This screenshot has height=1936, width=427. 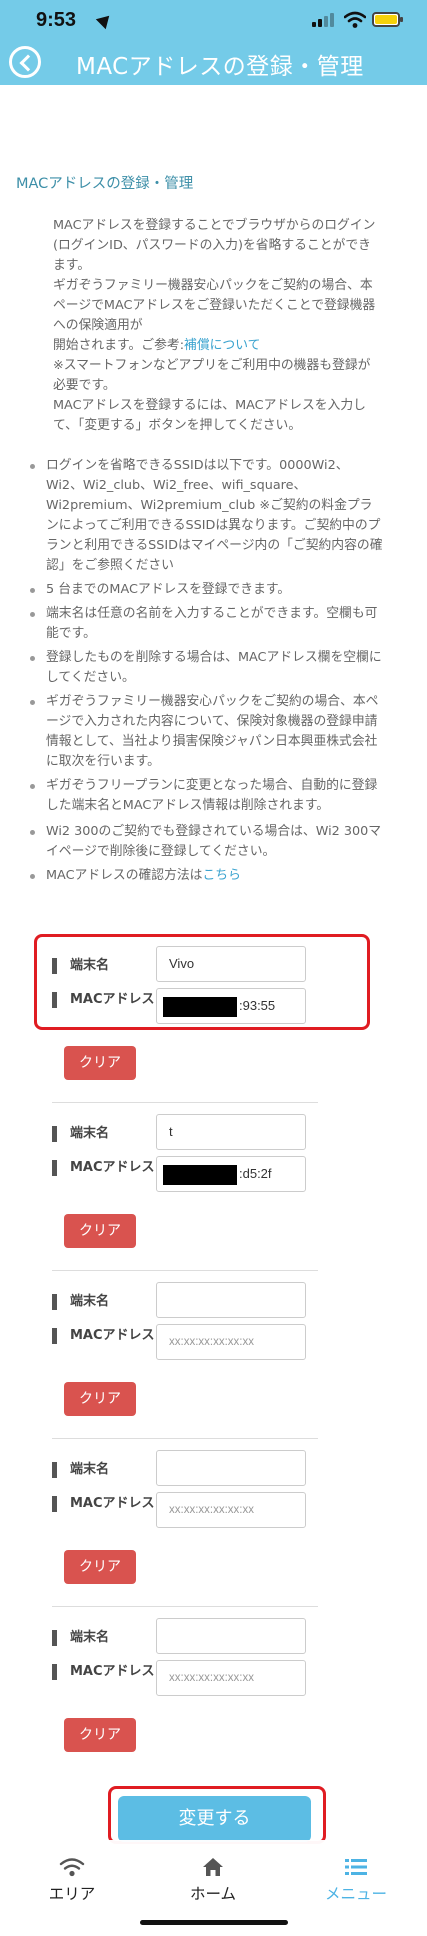 I want to click on note-item: 端末名は任意の名前を入力することができます。空欄も可能です。, so click(x=207, y=624).